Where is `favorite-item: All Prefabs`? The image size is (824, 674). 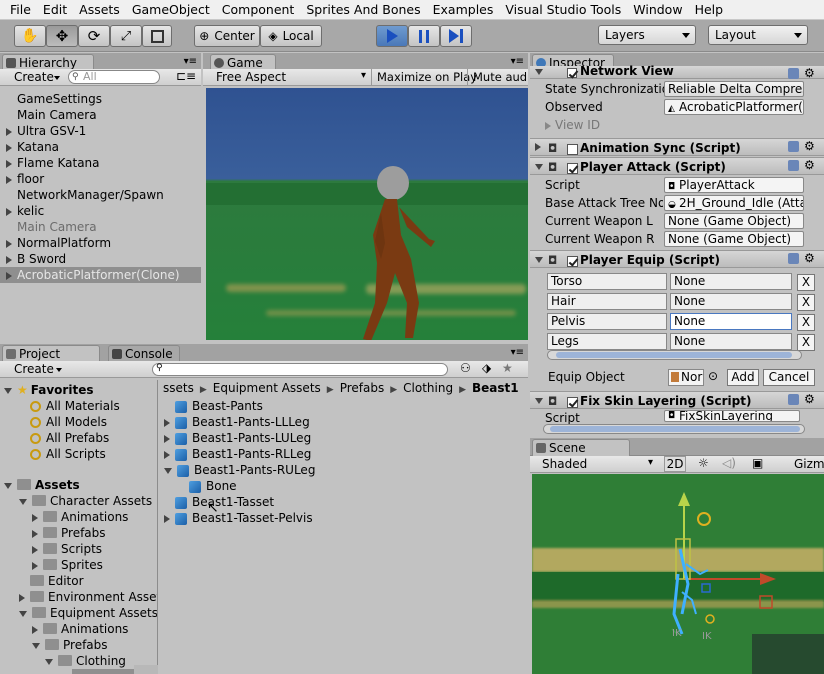 favorite-item: All Prefabs is located at coordinates (69, 438).